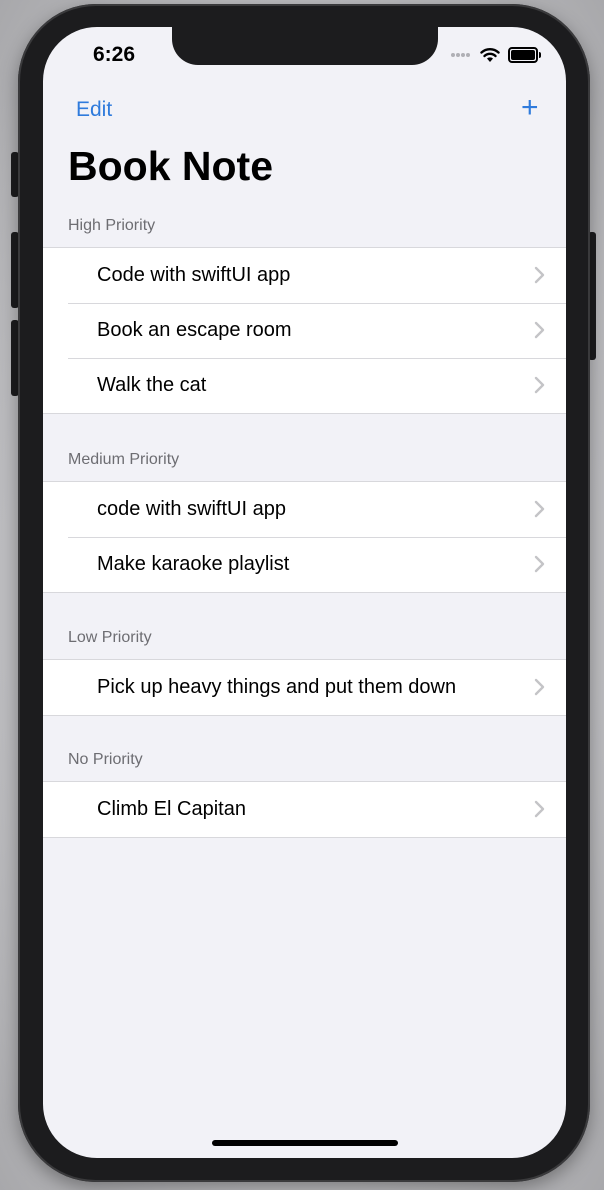  What do you see at coordinates (152, 385) in the screenshot?
I see `list-item-label: Walk the cat` at bounding box center [152, 385].